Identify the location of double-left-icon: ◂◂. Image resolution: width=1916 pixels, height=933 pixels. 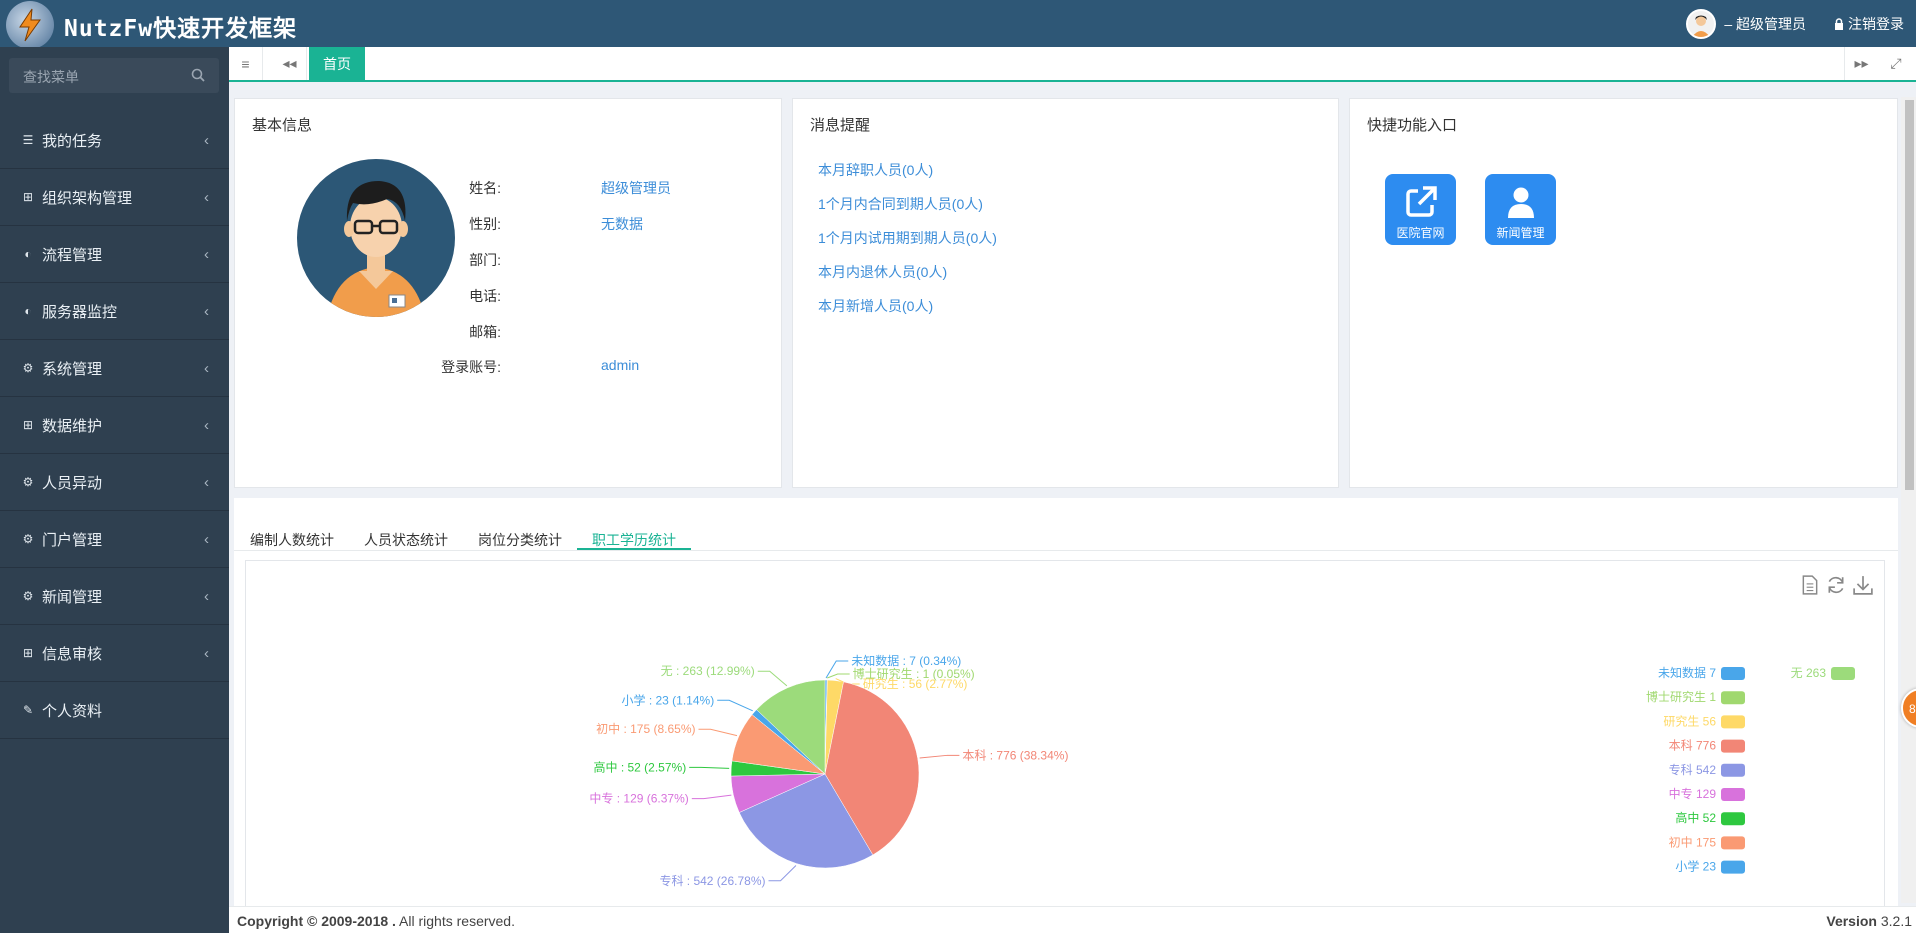
(289, 63).